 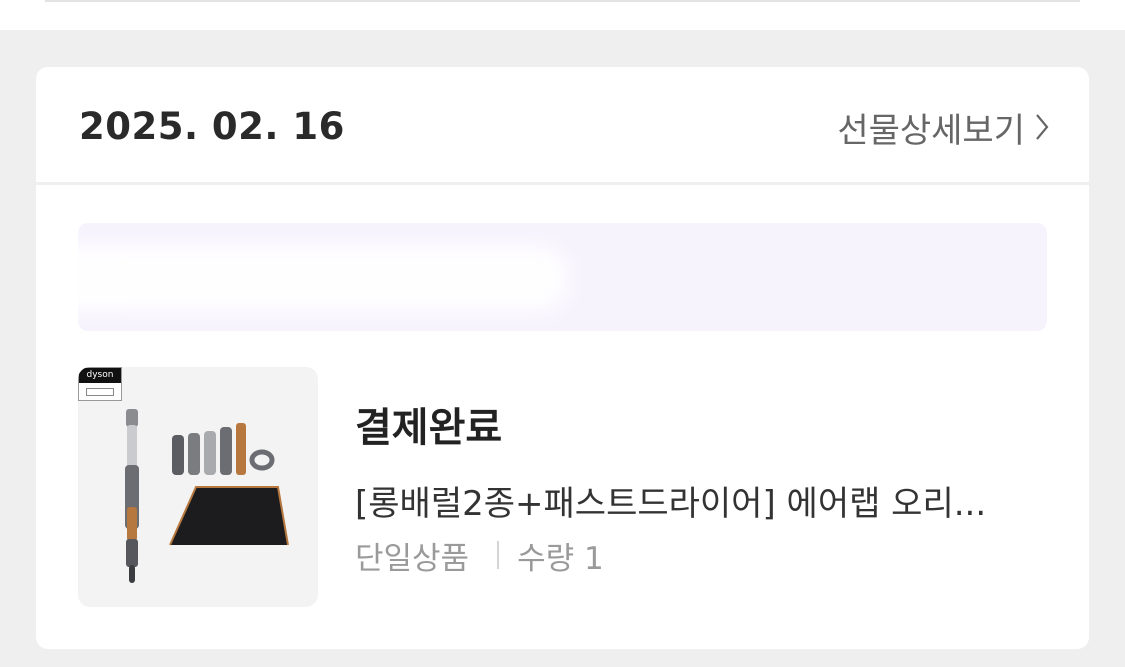 What do you see at coordinates (562, 15) in the screenshot?
I see `previous-card-bottom` at bounding box center [562, 15].